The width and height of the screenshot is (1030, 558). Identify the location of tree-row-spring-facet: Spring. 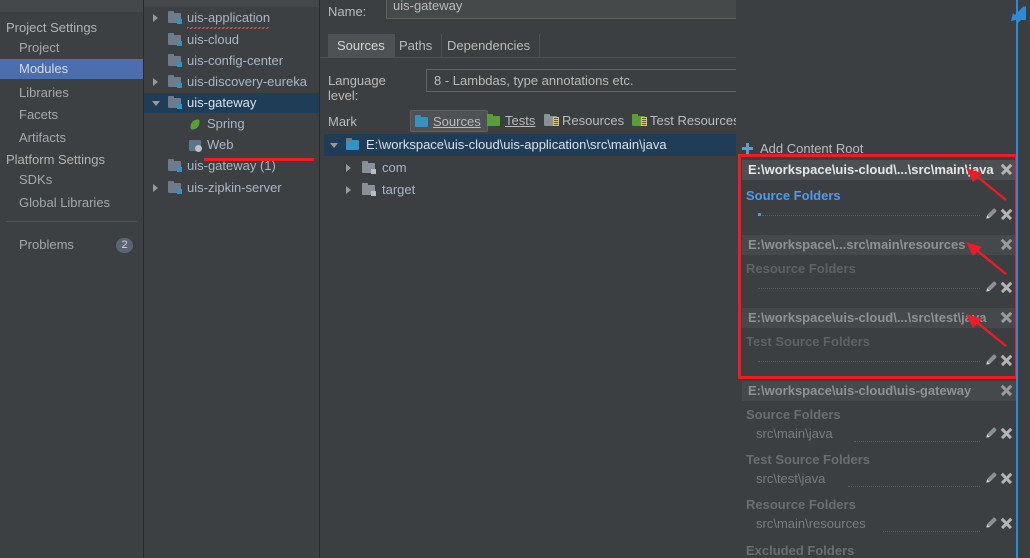
(231, 124).